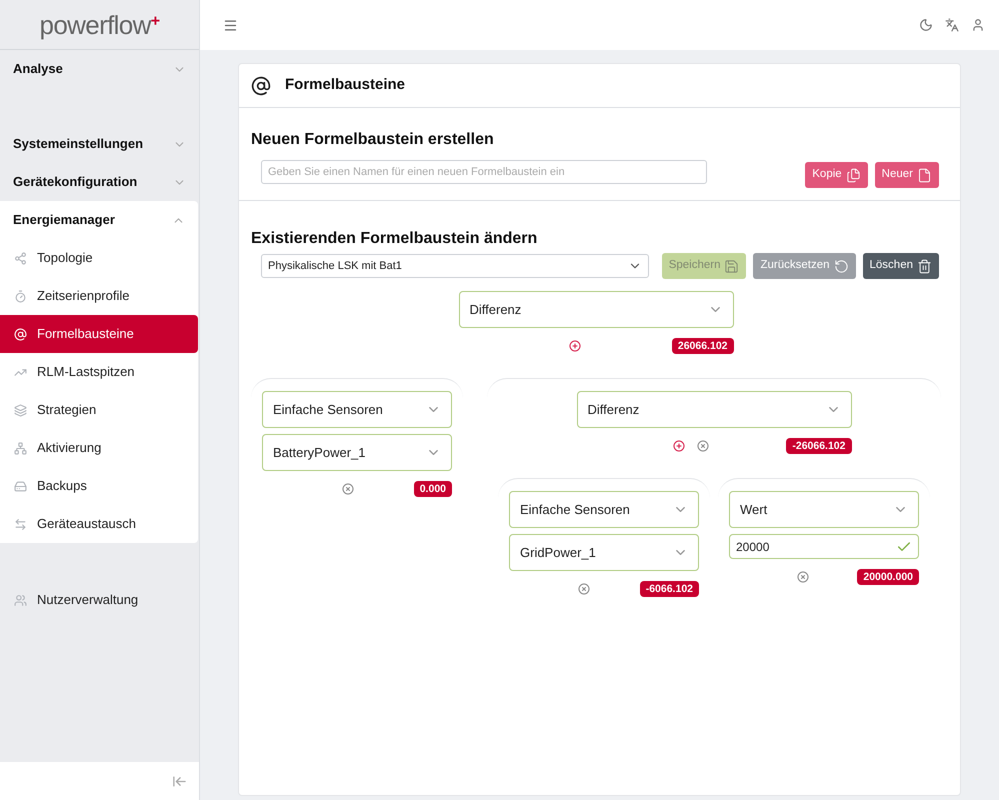  Describe the element at coordinates (373, 140) in the screenshot. I see `section-heading: Neuen Formelbaustein erstellen` at that location.